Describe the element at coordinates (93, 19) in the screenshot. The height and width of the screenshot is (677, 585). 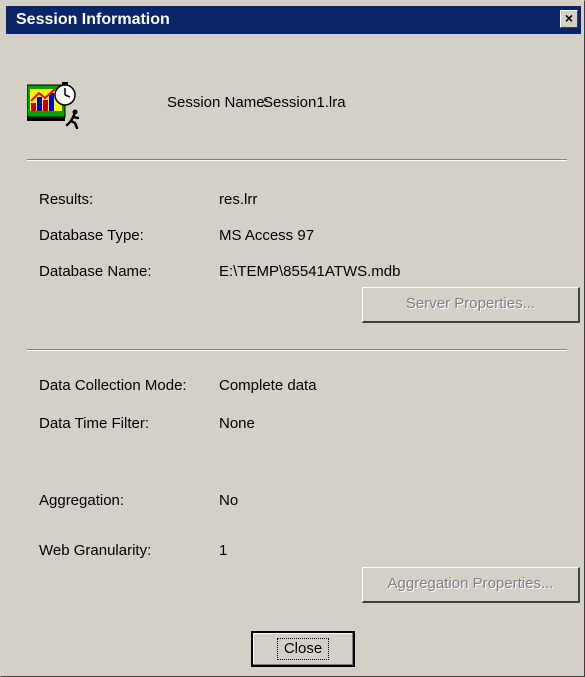
I see `window-title: Session Information` at that location.